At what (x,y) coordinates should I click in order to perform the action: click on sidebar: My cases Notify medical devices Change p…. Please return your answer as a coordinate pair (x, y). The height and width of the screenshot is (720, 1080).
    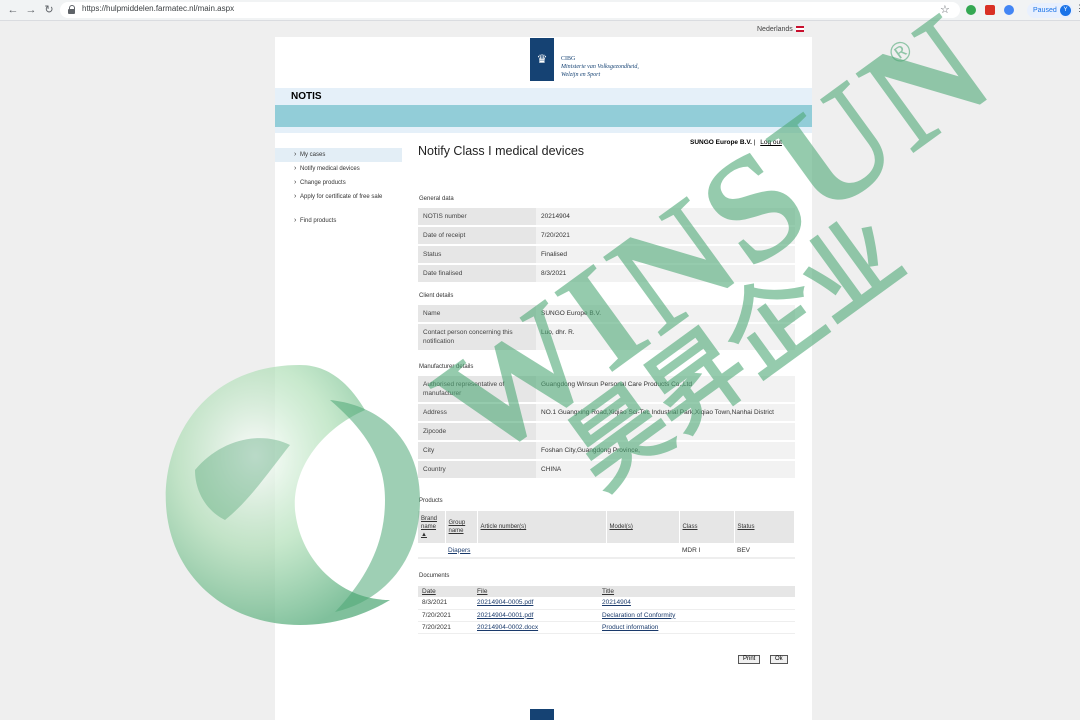
    Looking at the image, I should click on (338, 188).